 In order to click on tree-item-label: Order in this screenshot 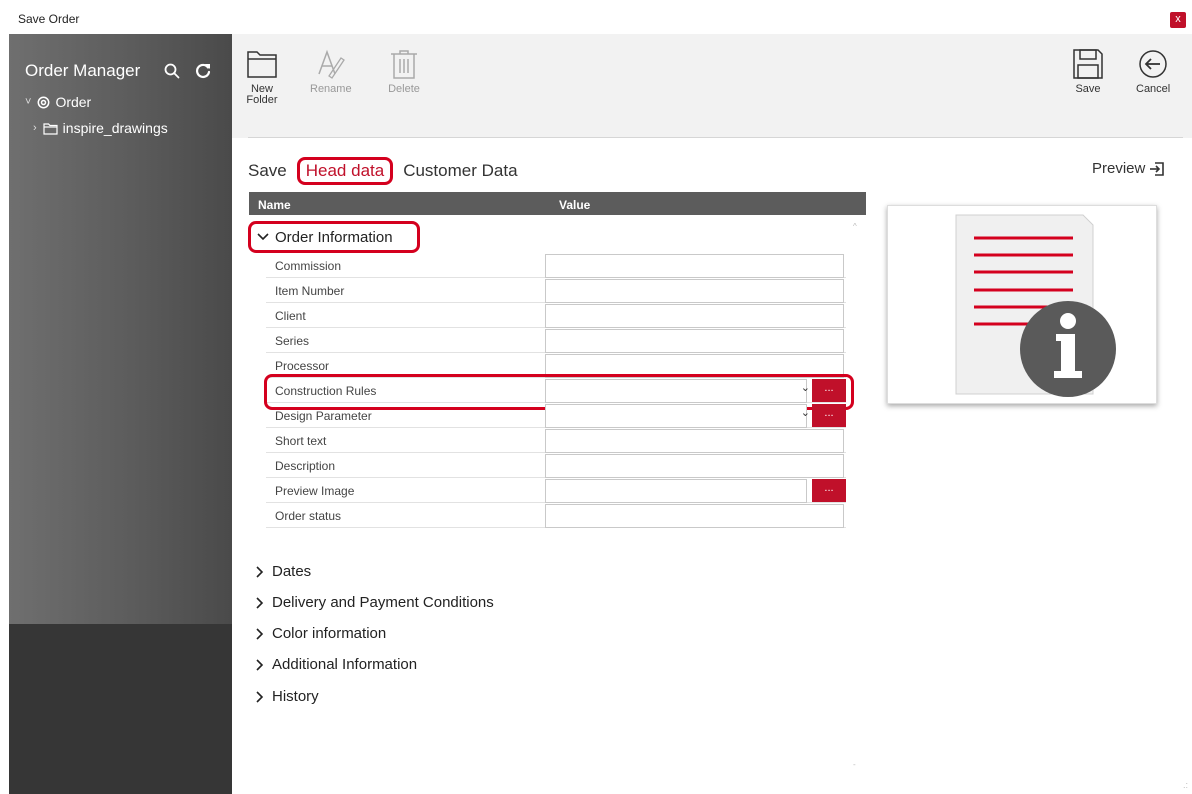, I will do `click(73, 102)`.